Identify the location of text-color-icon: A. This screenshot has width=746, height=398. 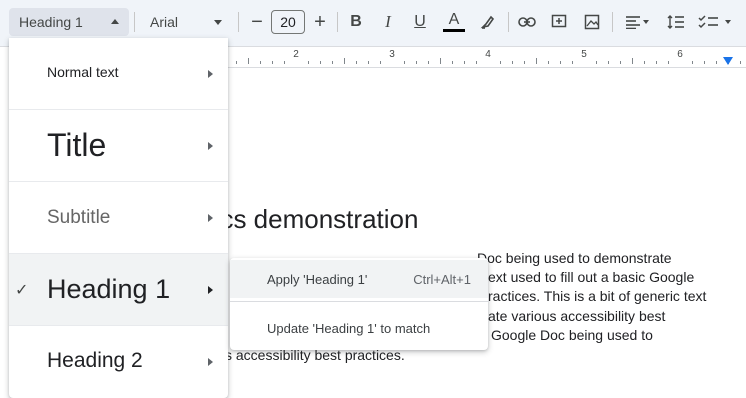
(454, 19).